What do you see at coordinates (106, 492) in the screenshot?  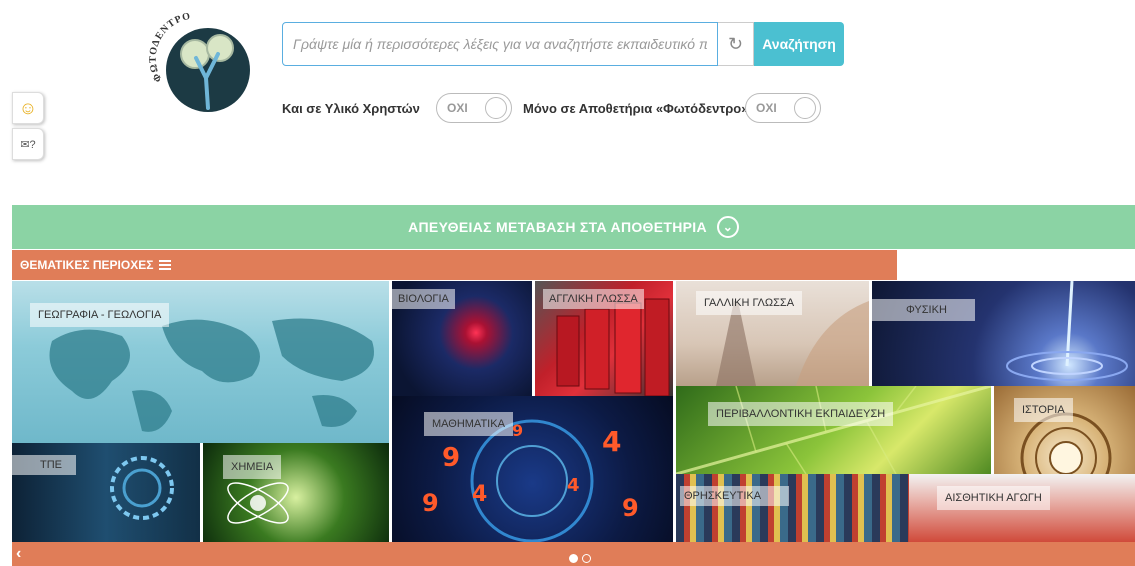 I see `topic-tile-ict: ΤΠΕ` at bounding box center [106, 492].